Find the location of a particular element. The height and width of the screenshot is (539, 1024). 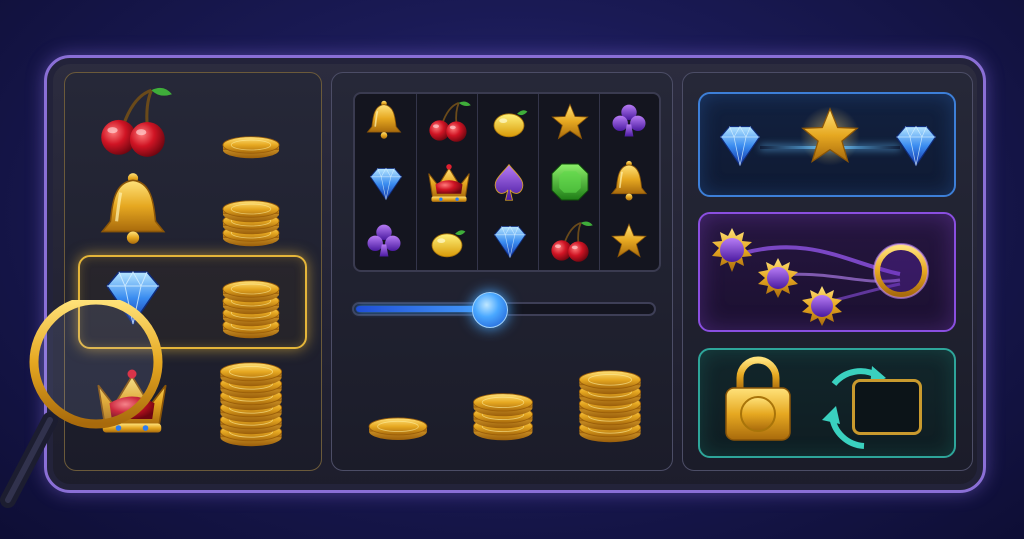

spade-icon is located at coordinates (509, 183).